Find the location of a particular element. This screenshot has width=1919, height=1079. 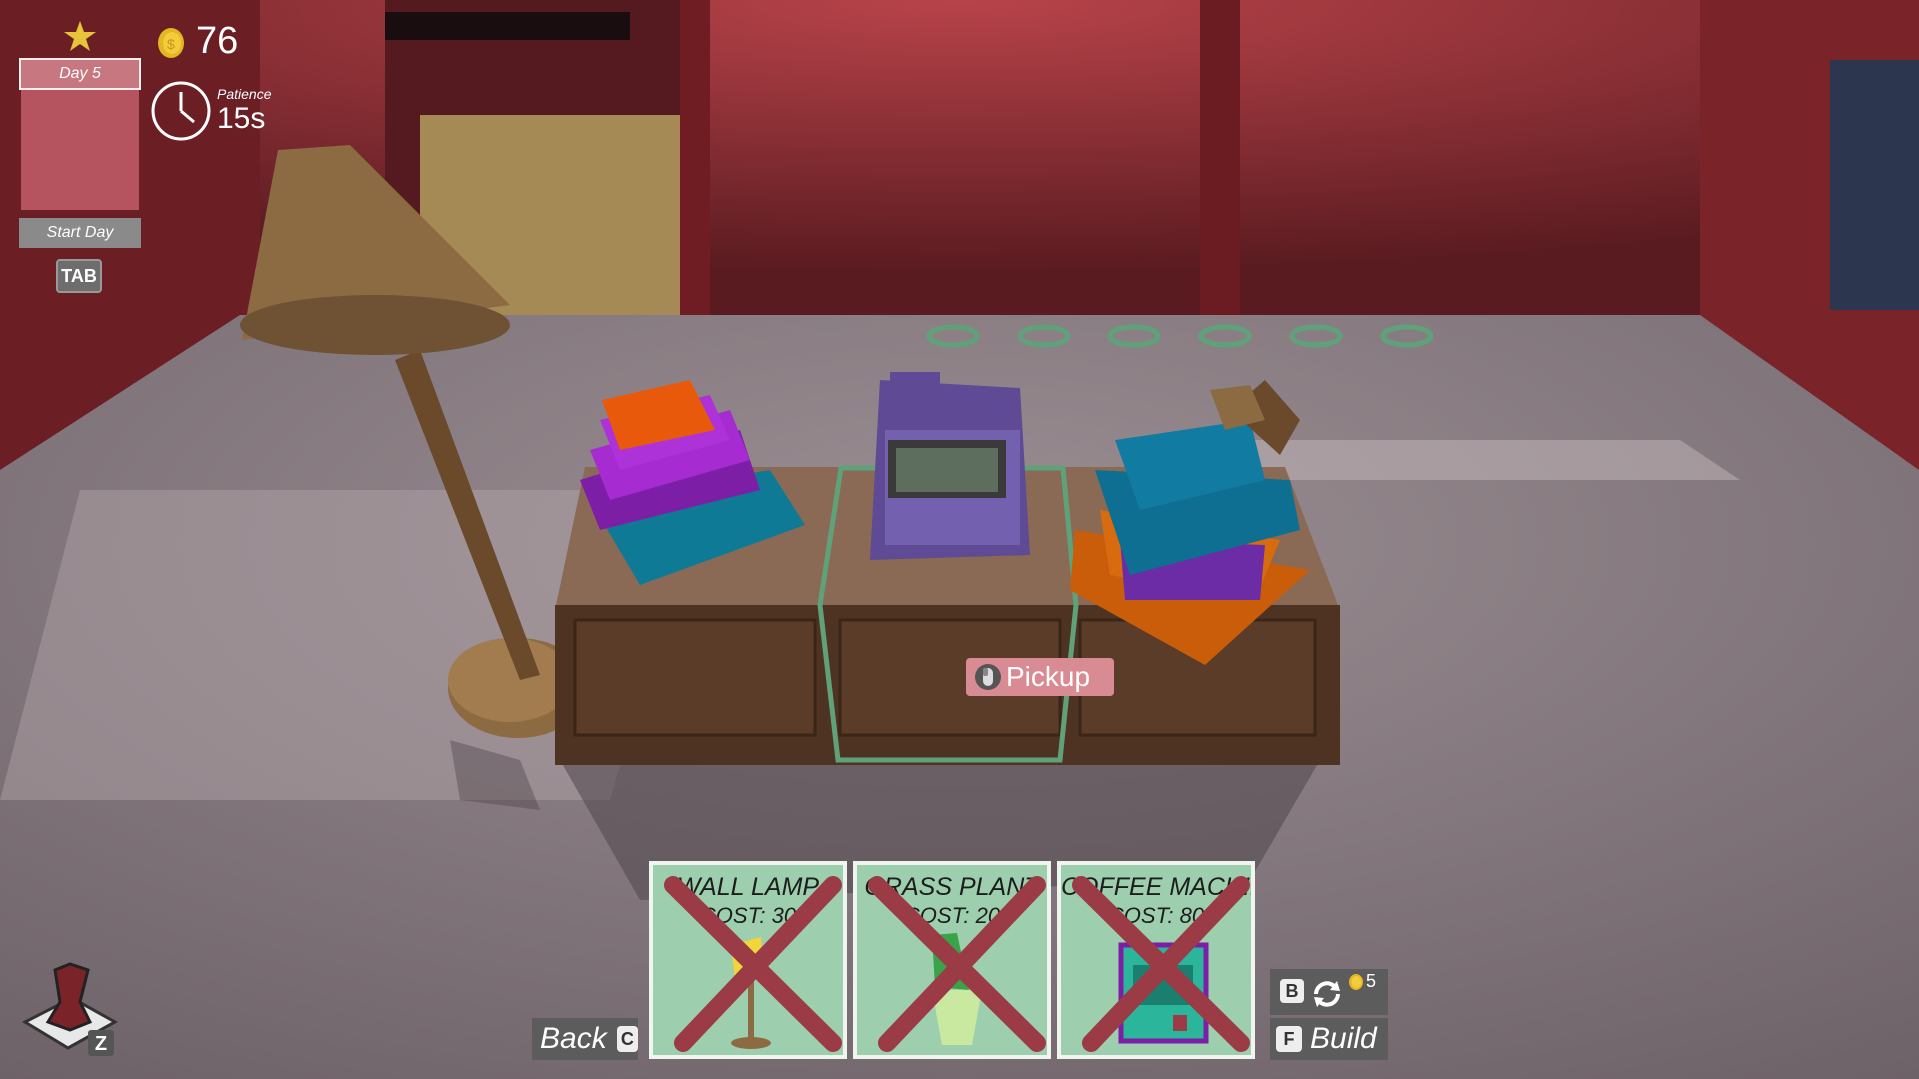

coin-icon: $ is located at coordinates (171, 43).